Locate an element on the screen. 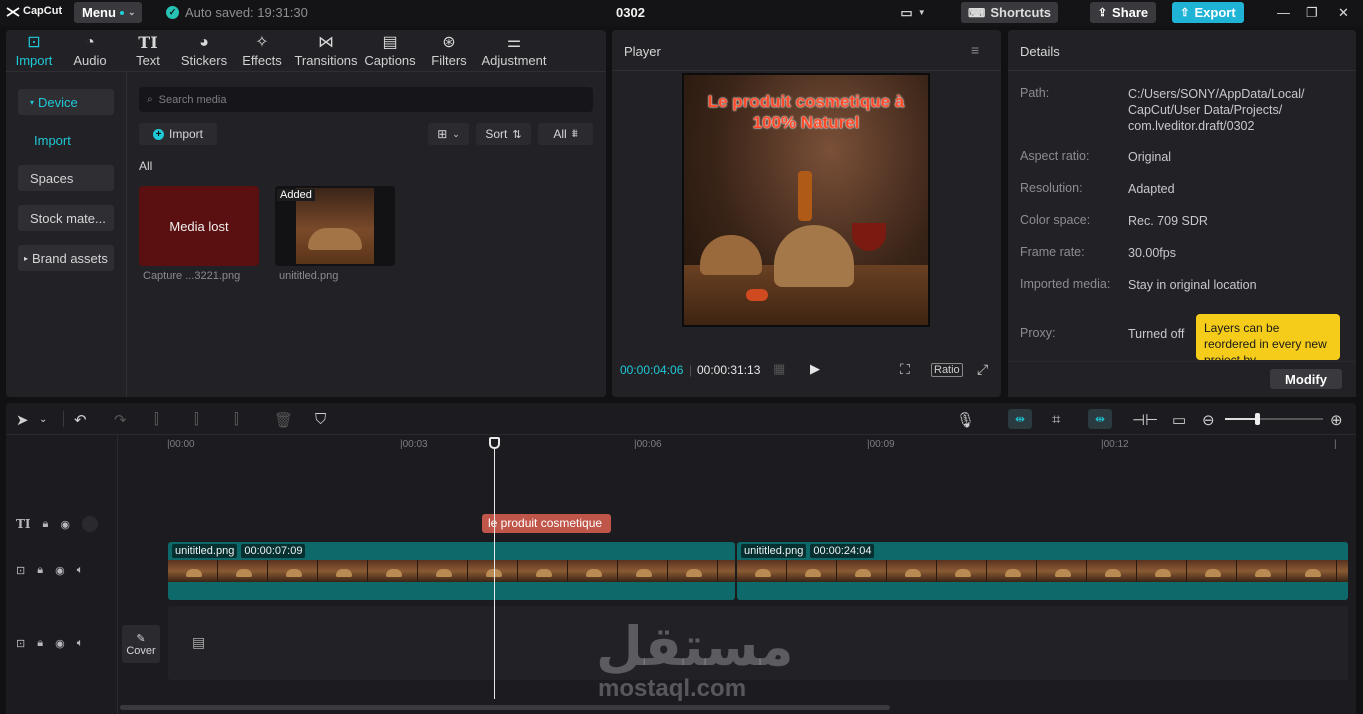 The height and width of the screenshot is (714, 1363). sidebar-item-device: ▾ Device is located at coordinates (66, 102).